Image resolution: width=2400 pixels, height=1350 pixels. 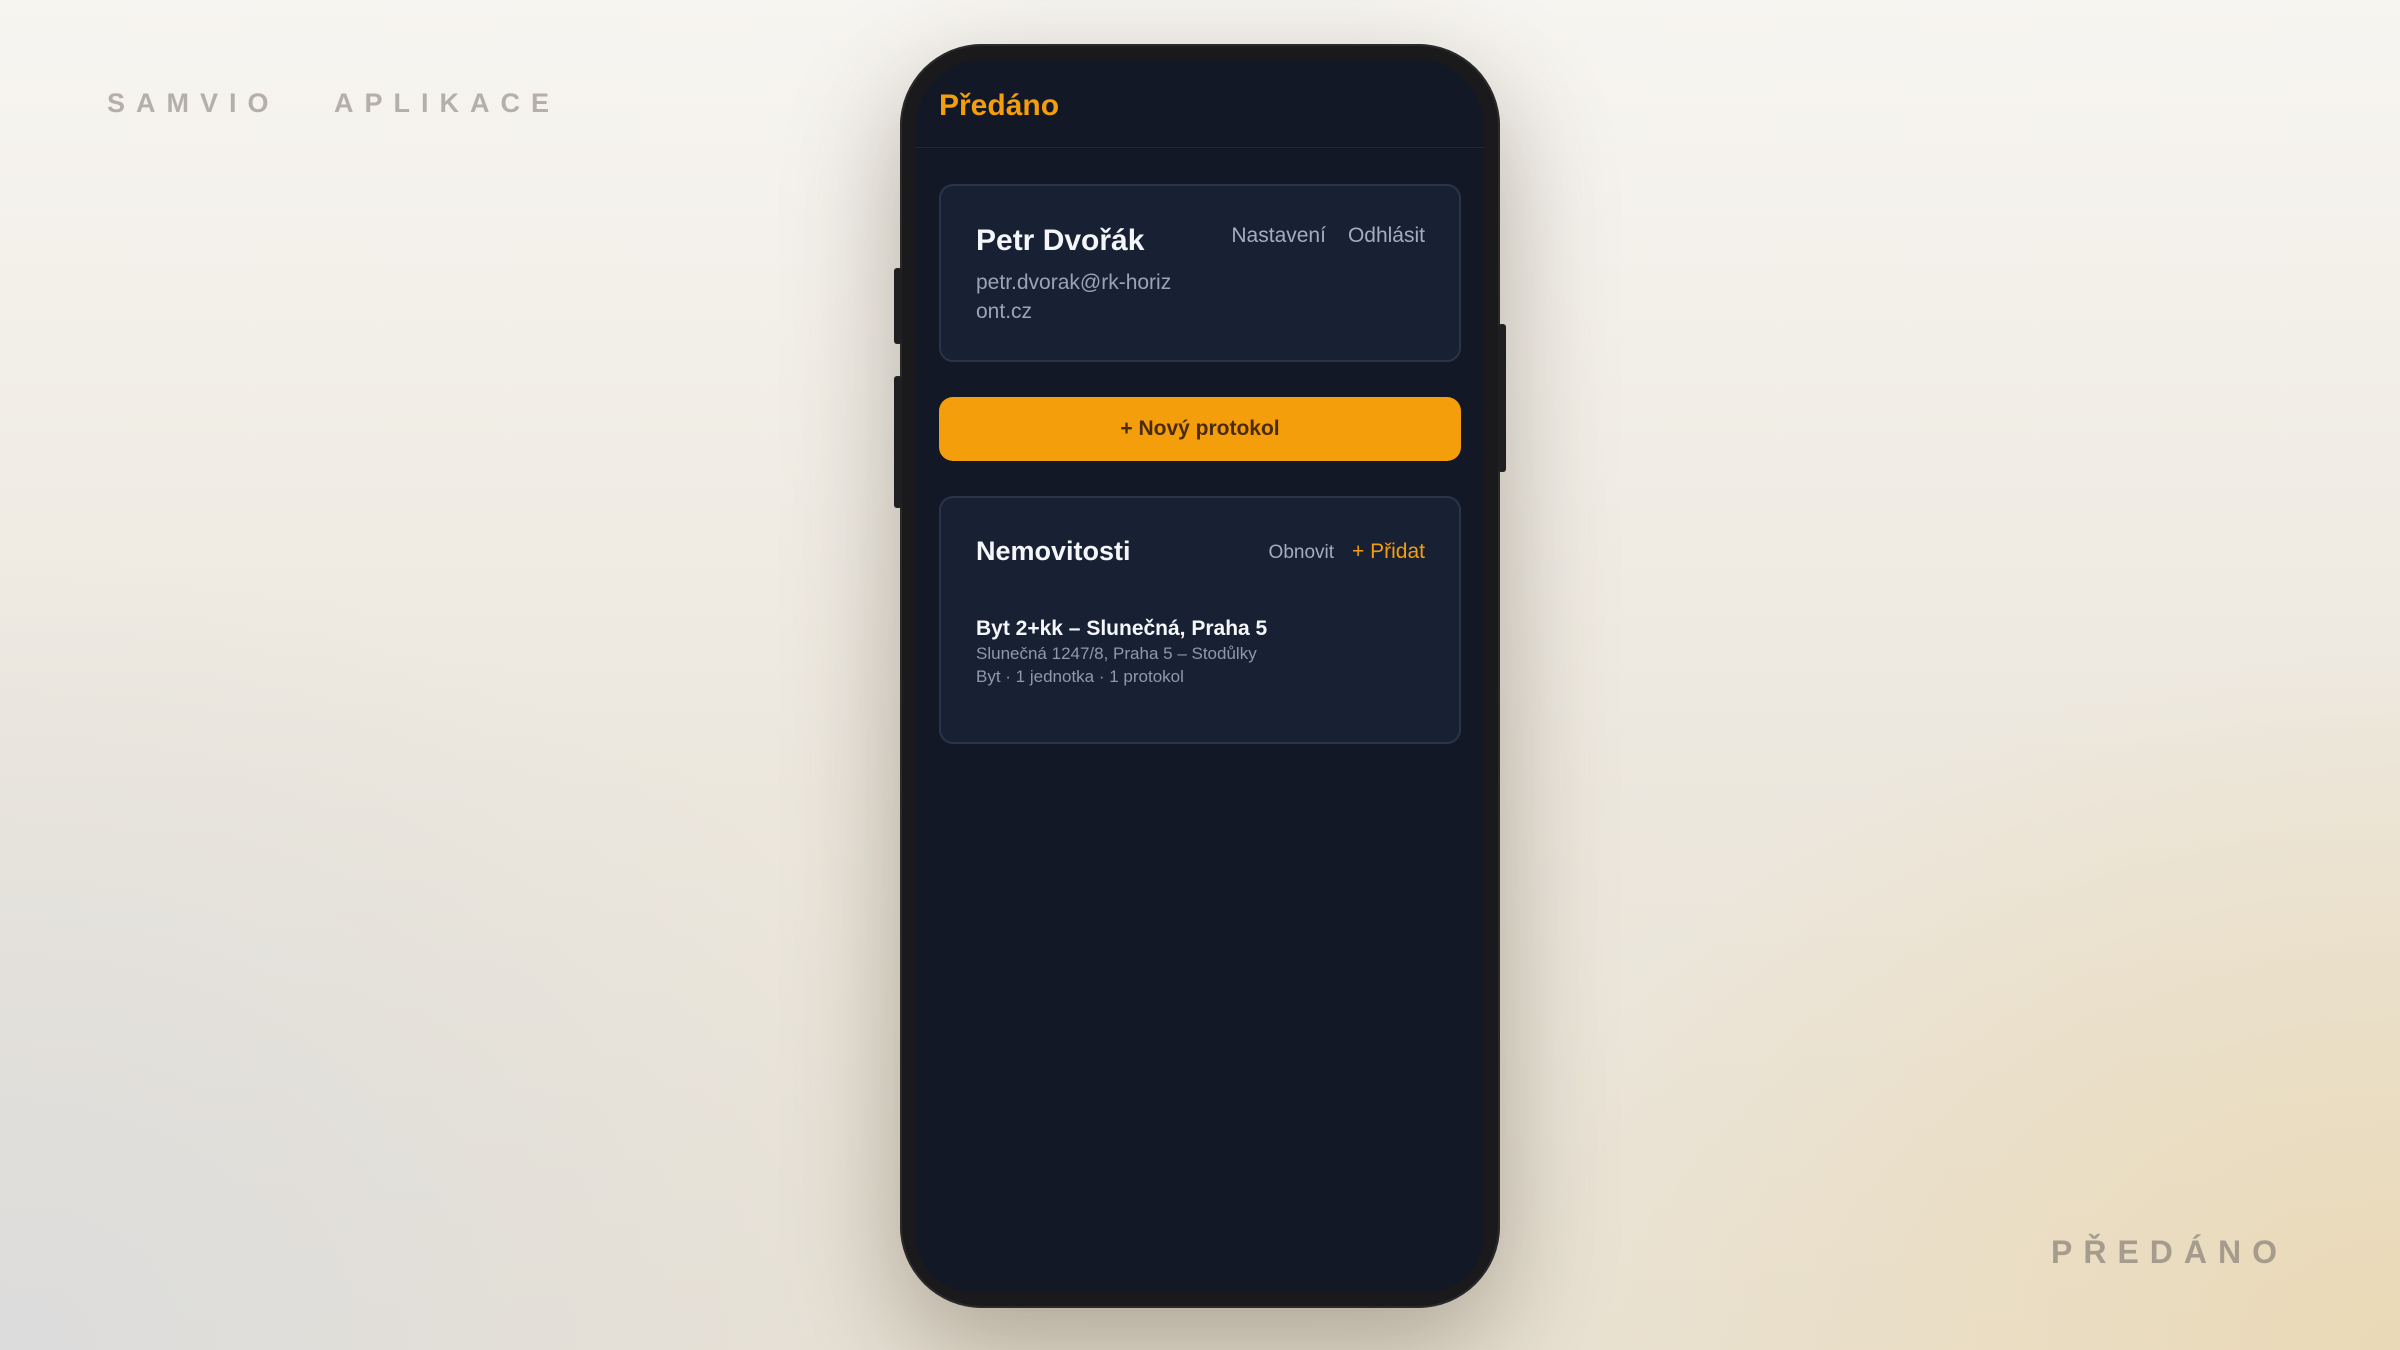 I want to click on property-meta: Byt · 1 jednotka · 1 protokol, so click(x=1080, y=676).